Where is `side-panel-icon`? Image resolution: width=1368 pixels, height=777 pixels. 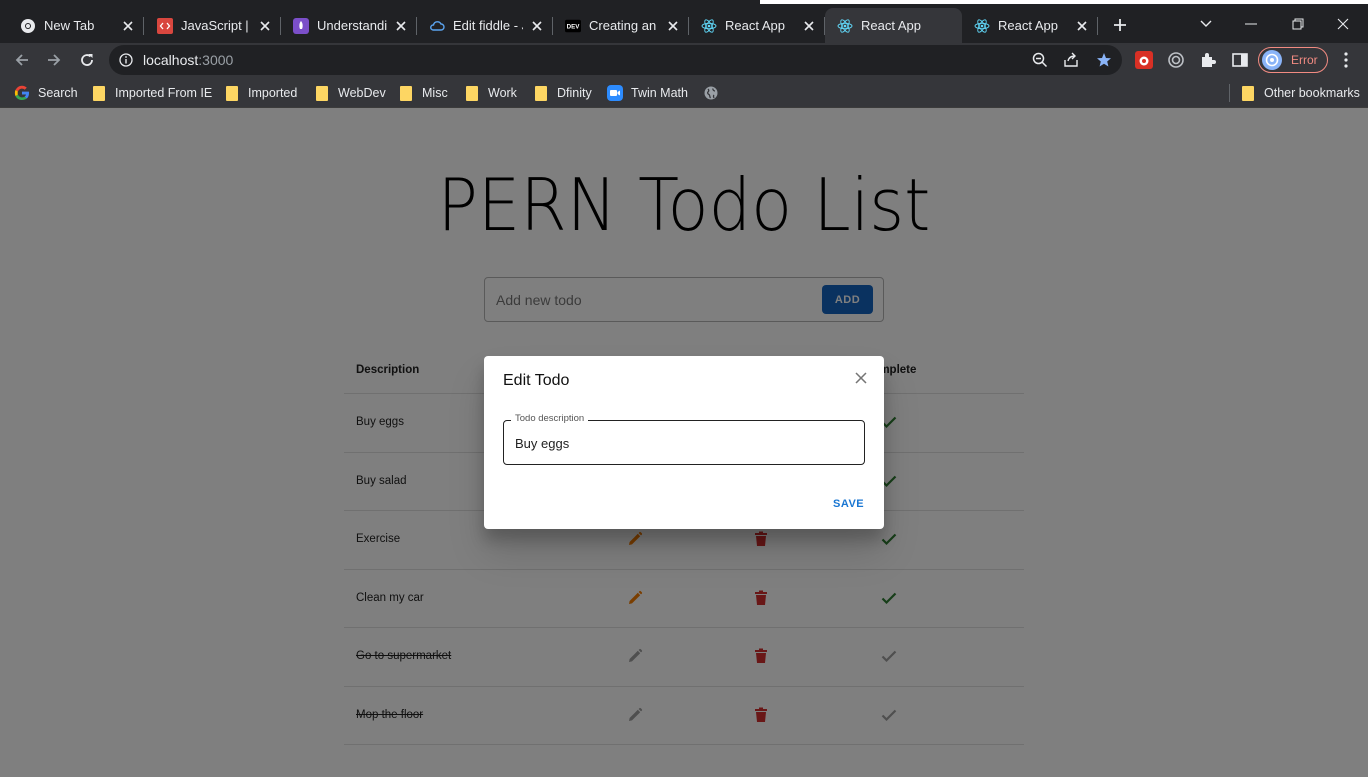 side-panel-icon is located at coordinates (1240, 60).